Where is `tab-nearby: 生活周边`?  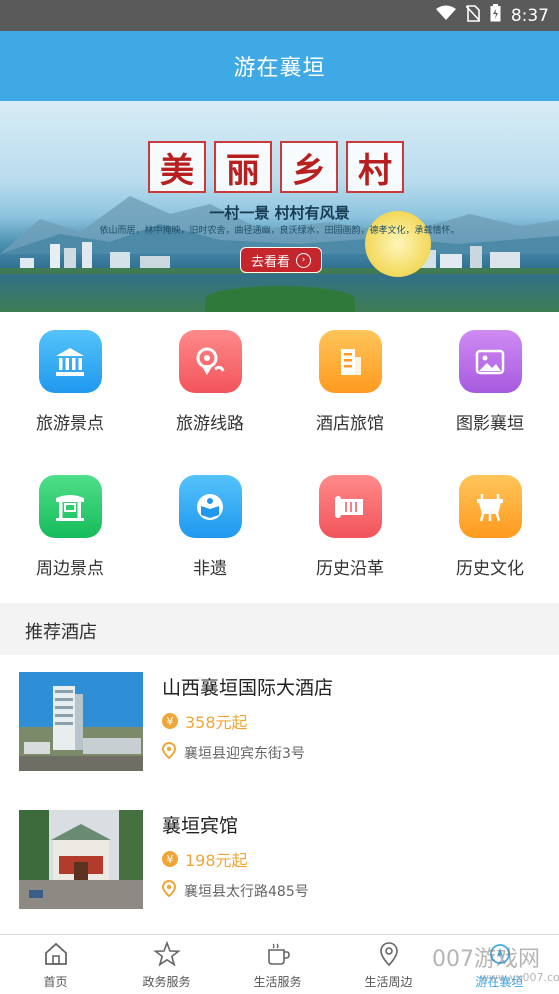 tab-nearby: 生活周边 is located at coordinates (388, 964).